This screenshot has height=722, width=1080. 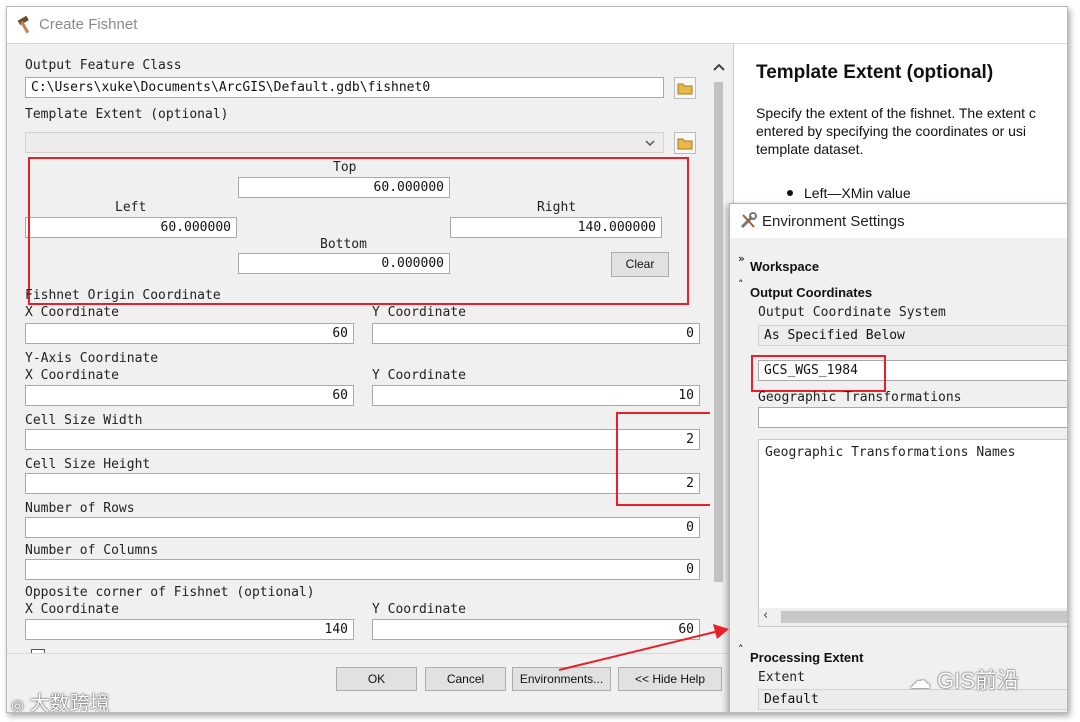 I want to click on form-scrollbar, so click(x=718, y=358).